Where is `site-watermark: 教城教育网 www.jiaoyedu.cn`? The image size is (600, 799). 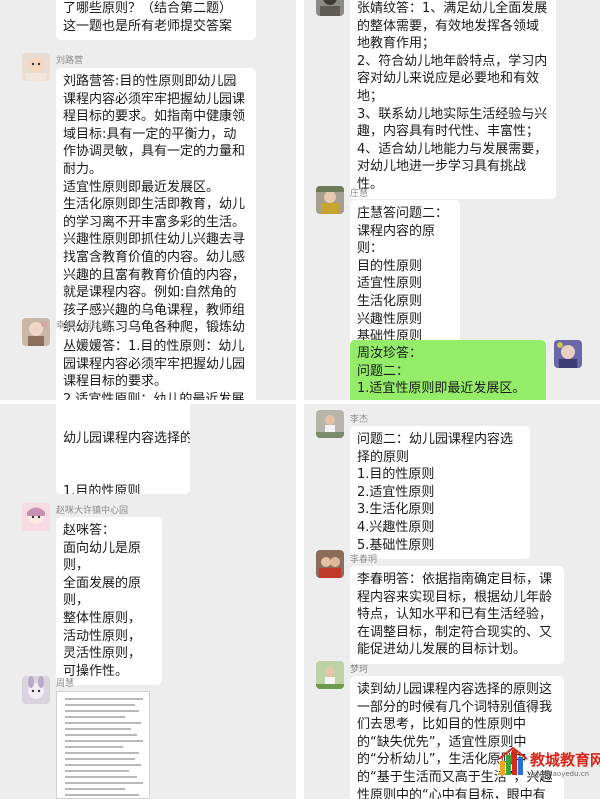 site-watermark: 教城教育网 www.jiaoyedu.cn is located at coordinates (549, 767).